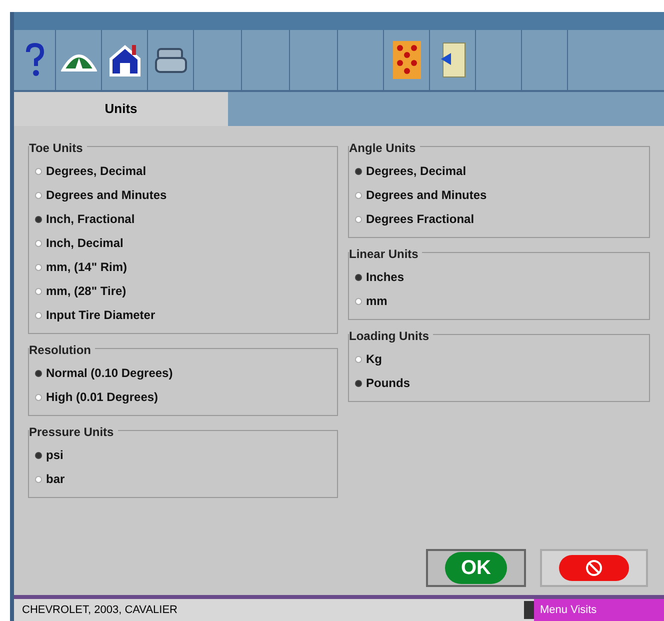 The height and width of the screenshot is (621, 664). Describe the element at coordinates (50, 479) in the screenshot. I see `radio-option: bar` at that location.